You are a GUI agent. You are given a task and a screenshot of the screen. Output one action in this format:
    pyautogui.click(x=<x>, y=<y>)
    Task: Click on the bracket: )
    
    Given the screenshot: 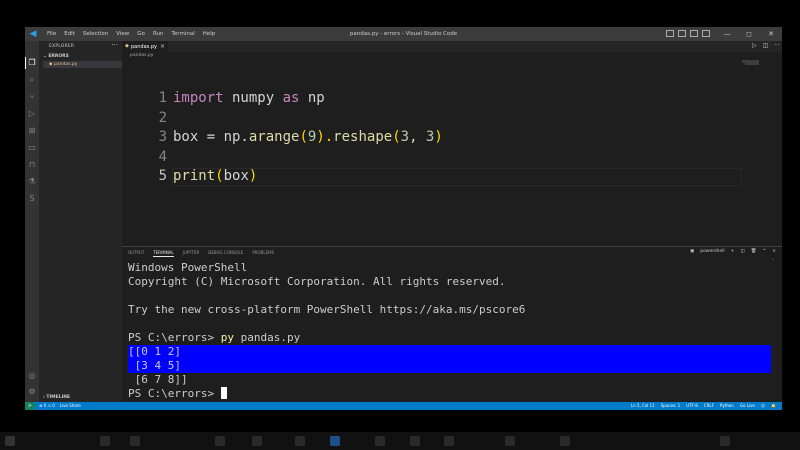 What is the action you would take?
    pyautogui.click(x=253, y=176)
    